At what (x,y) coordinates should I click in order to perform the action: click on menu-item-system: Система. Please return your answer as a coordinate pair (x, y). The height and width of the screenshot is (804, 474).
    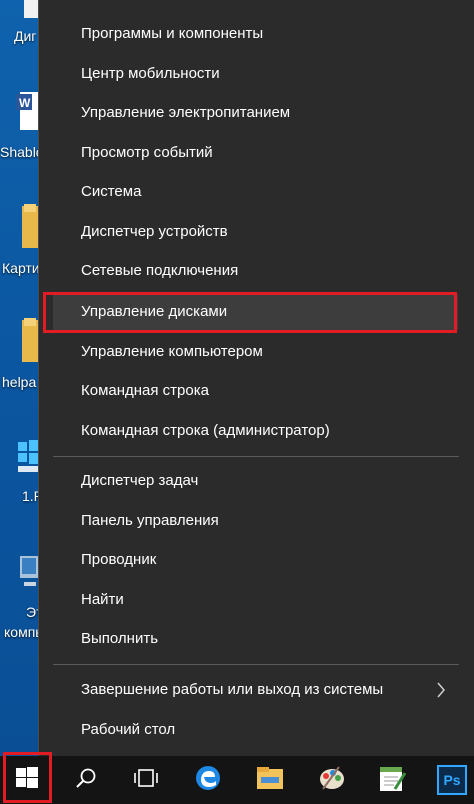
    Looking at the image, I should click on (255, 192).